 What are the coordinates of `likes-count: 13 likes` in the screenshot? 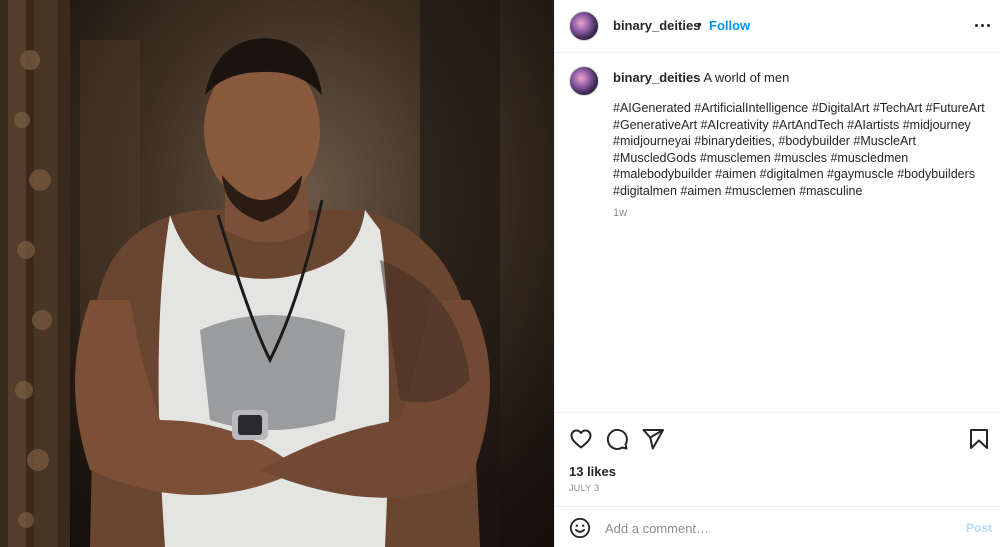 It's located at (592, 471).